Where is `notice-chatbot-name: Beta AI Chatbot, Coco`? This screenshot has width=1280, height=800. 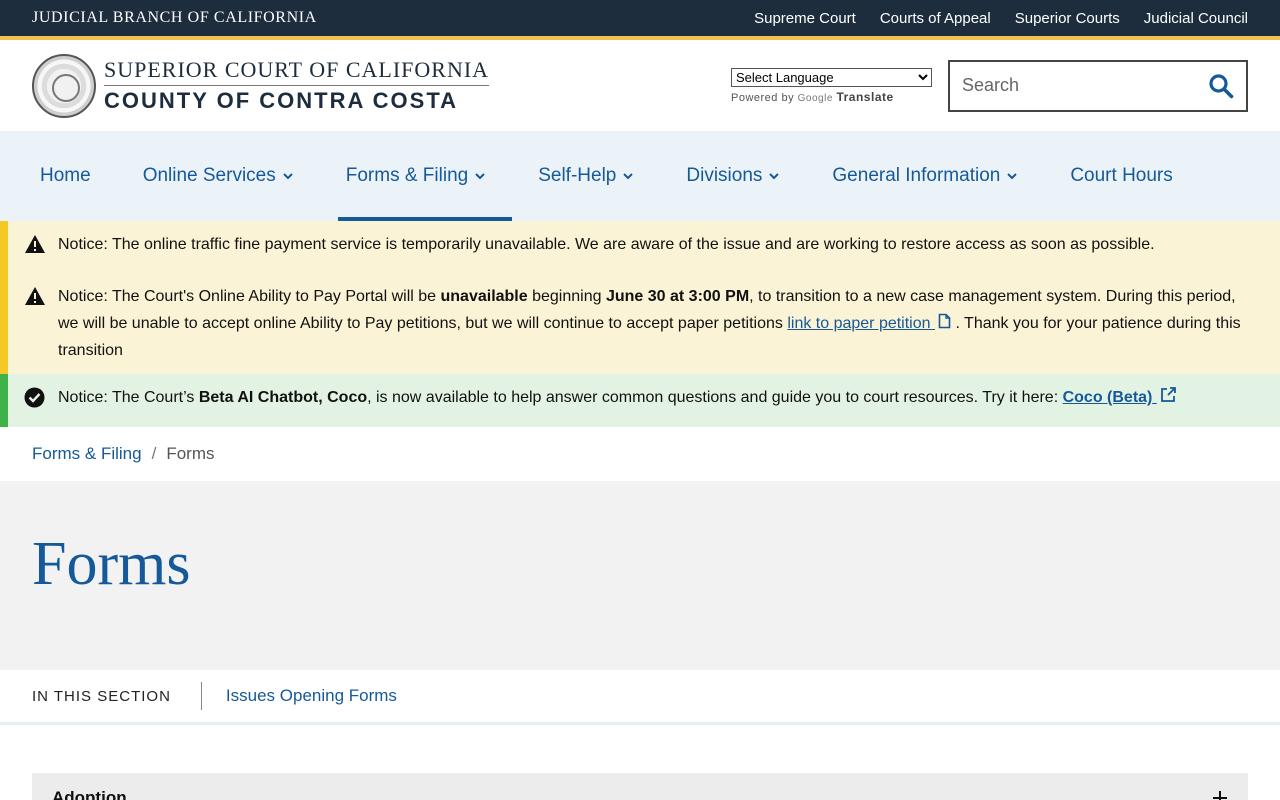 notice-chatbot-name: Beta AI Chatbot, Coco is located at coordinates (283, 397).